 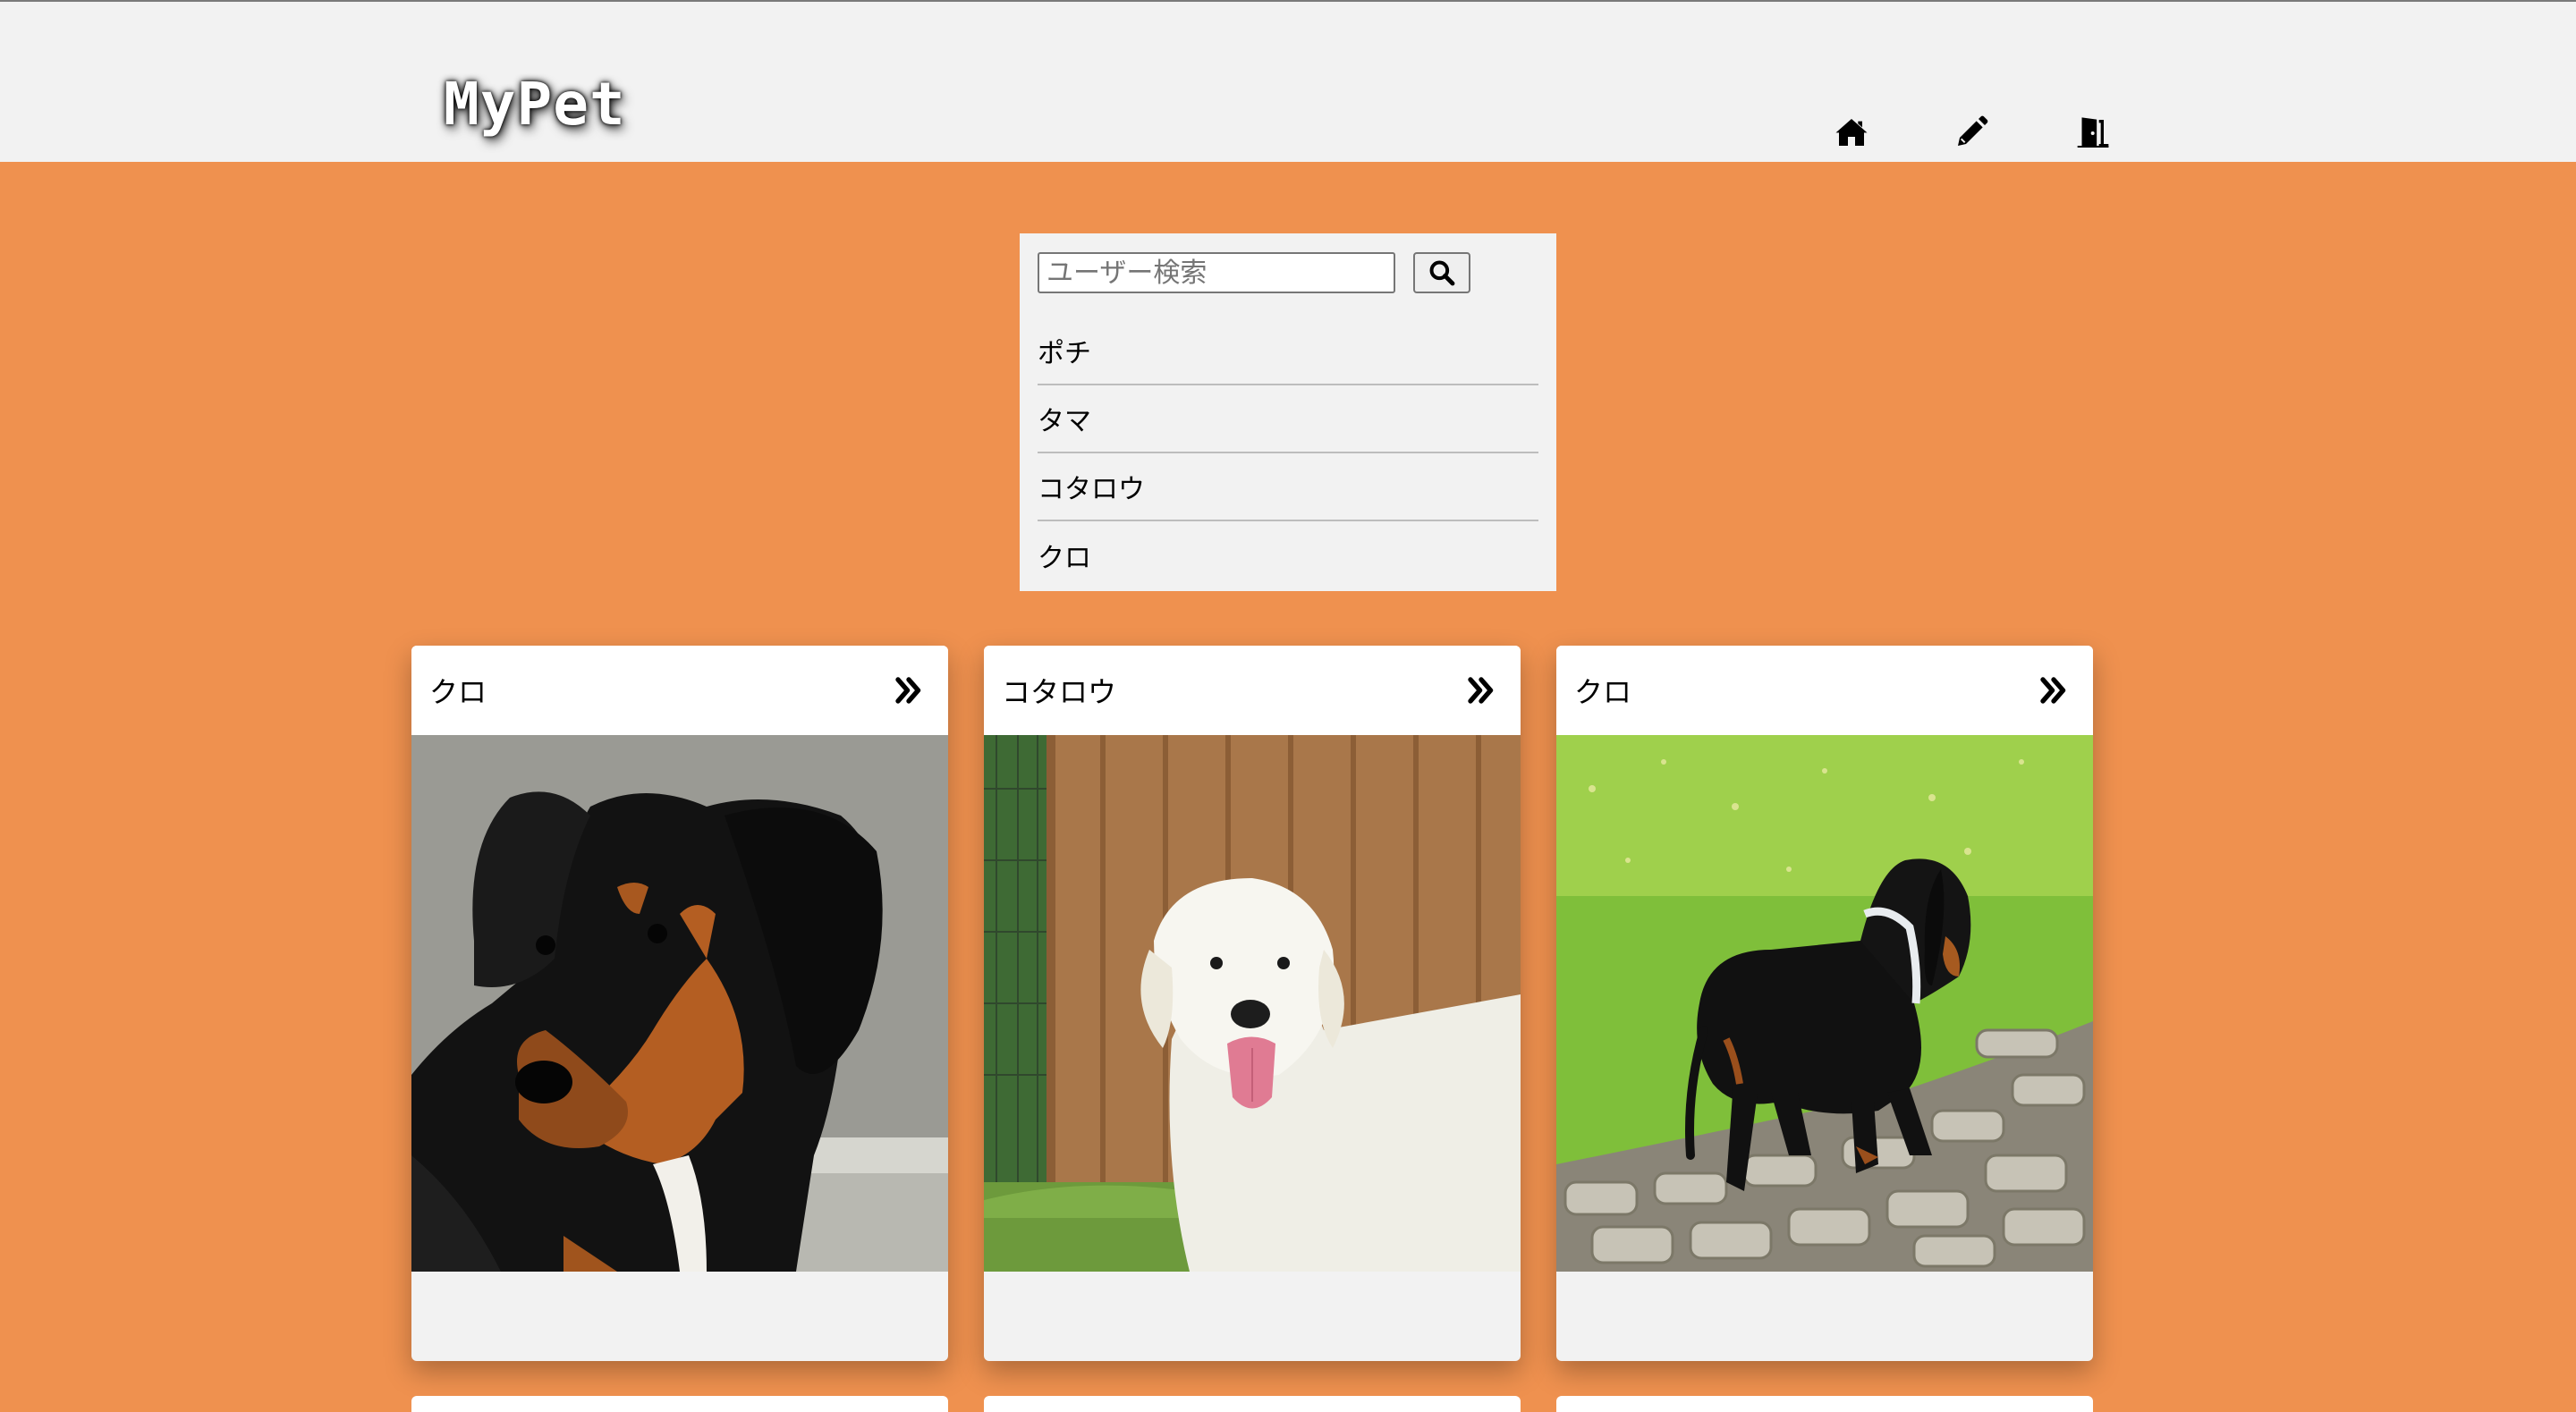 I want to click on user-search-input, so click(x=1216, y=272).